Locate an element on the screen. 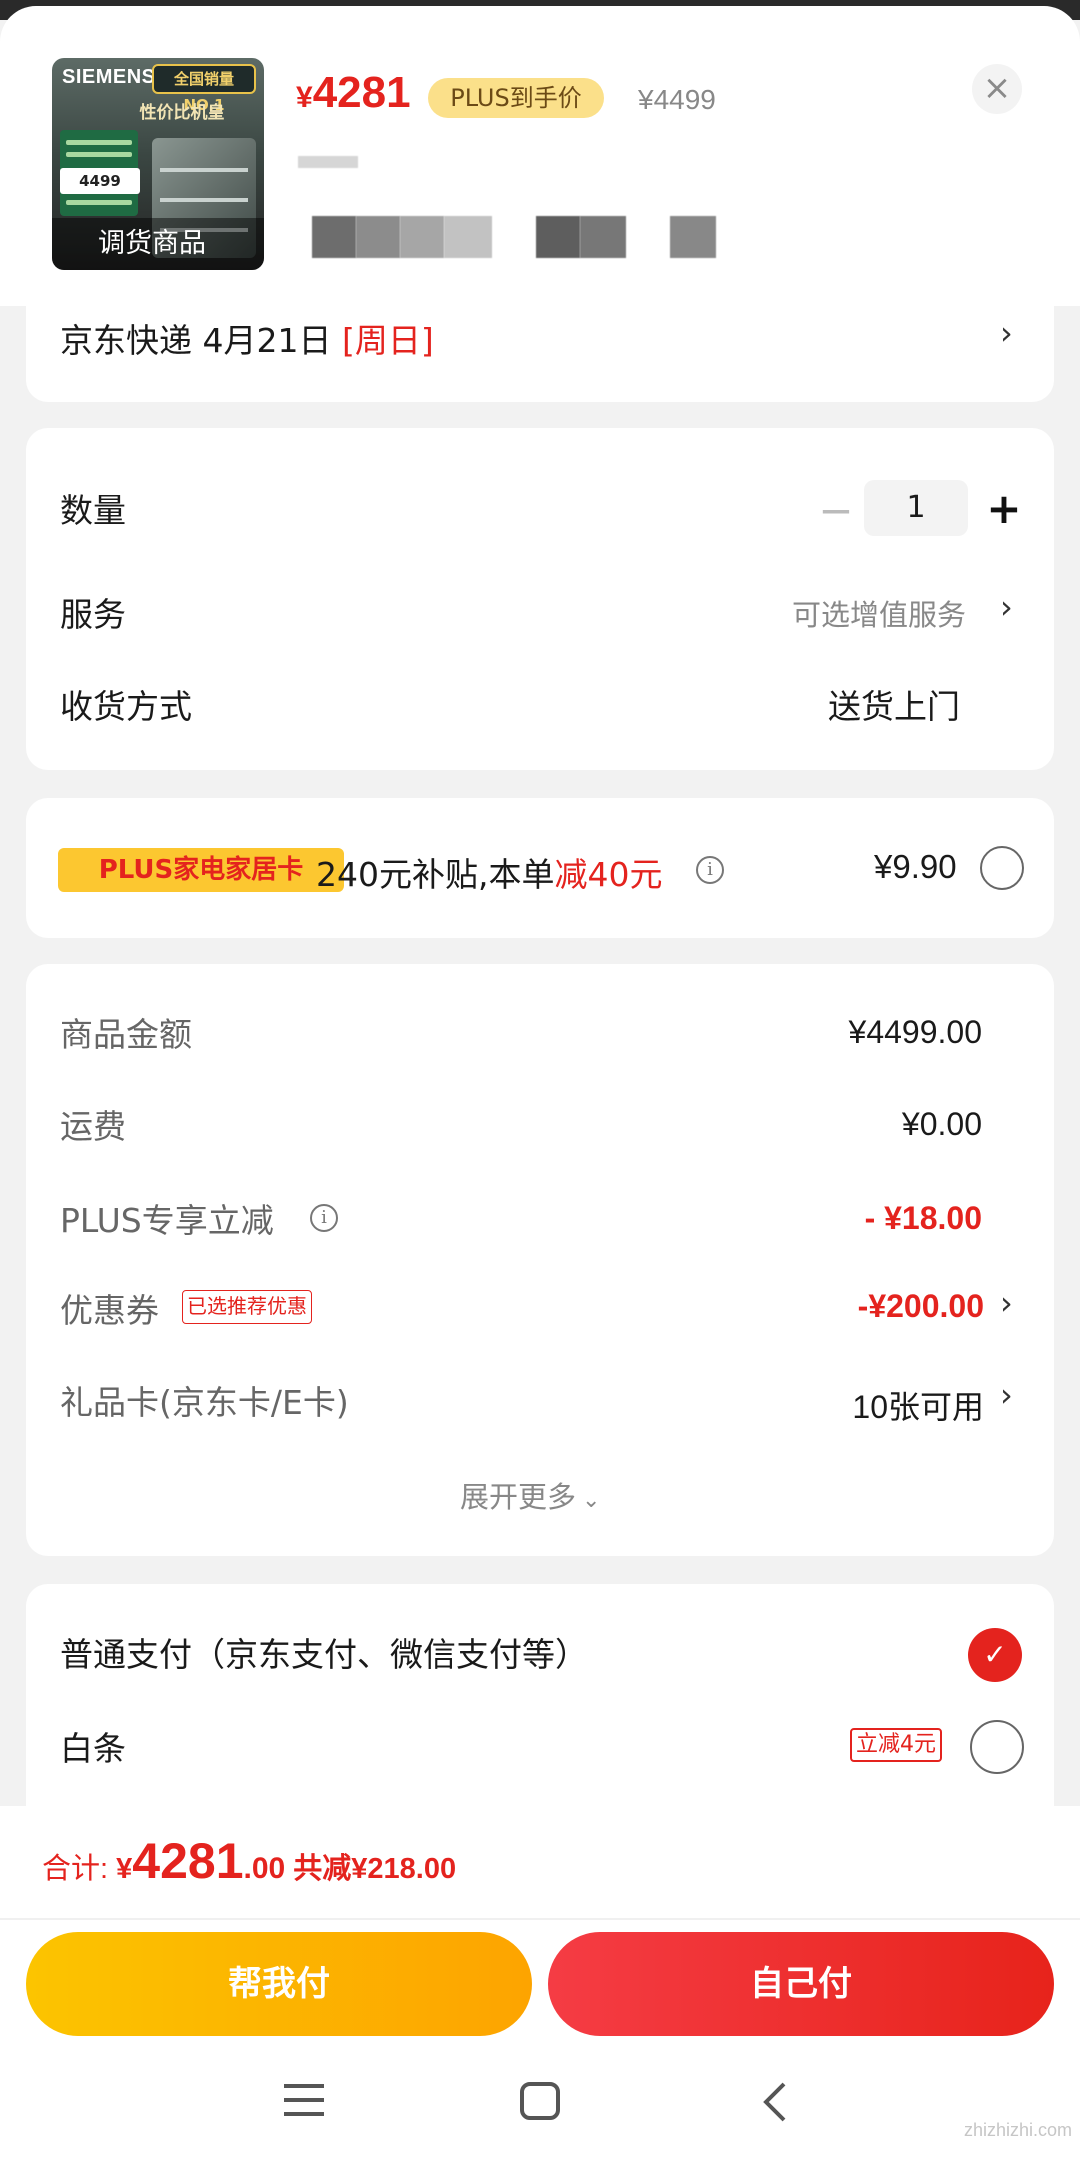 The height and width of the screenshot is (2170, 1080). plus-discount-value: - ¥18.00 is located at coordinates (923, 1218).